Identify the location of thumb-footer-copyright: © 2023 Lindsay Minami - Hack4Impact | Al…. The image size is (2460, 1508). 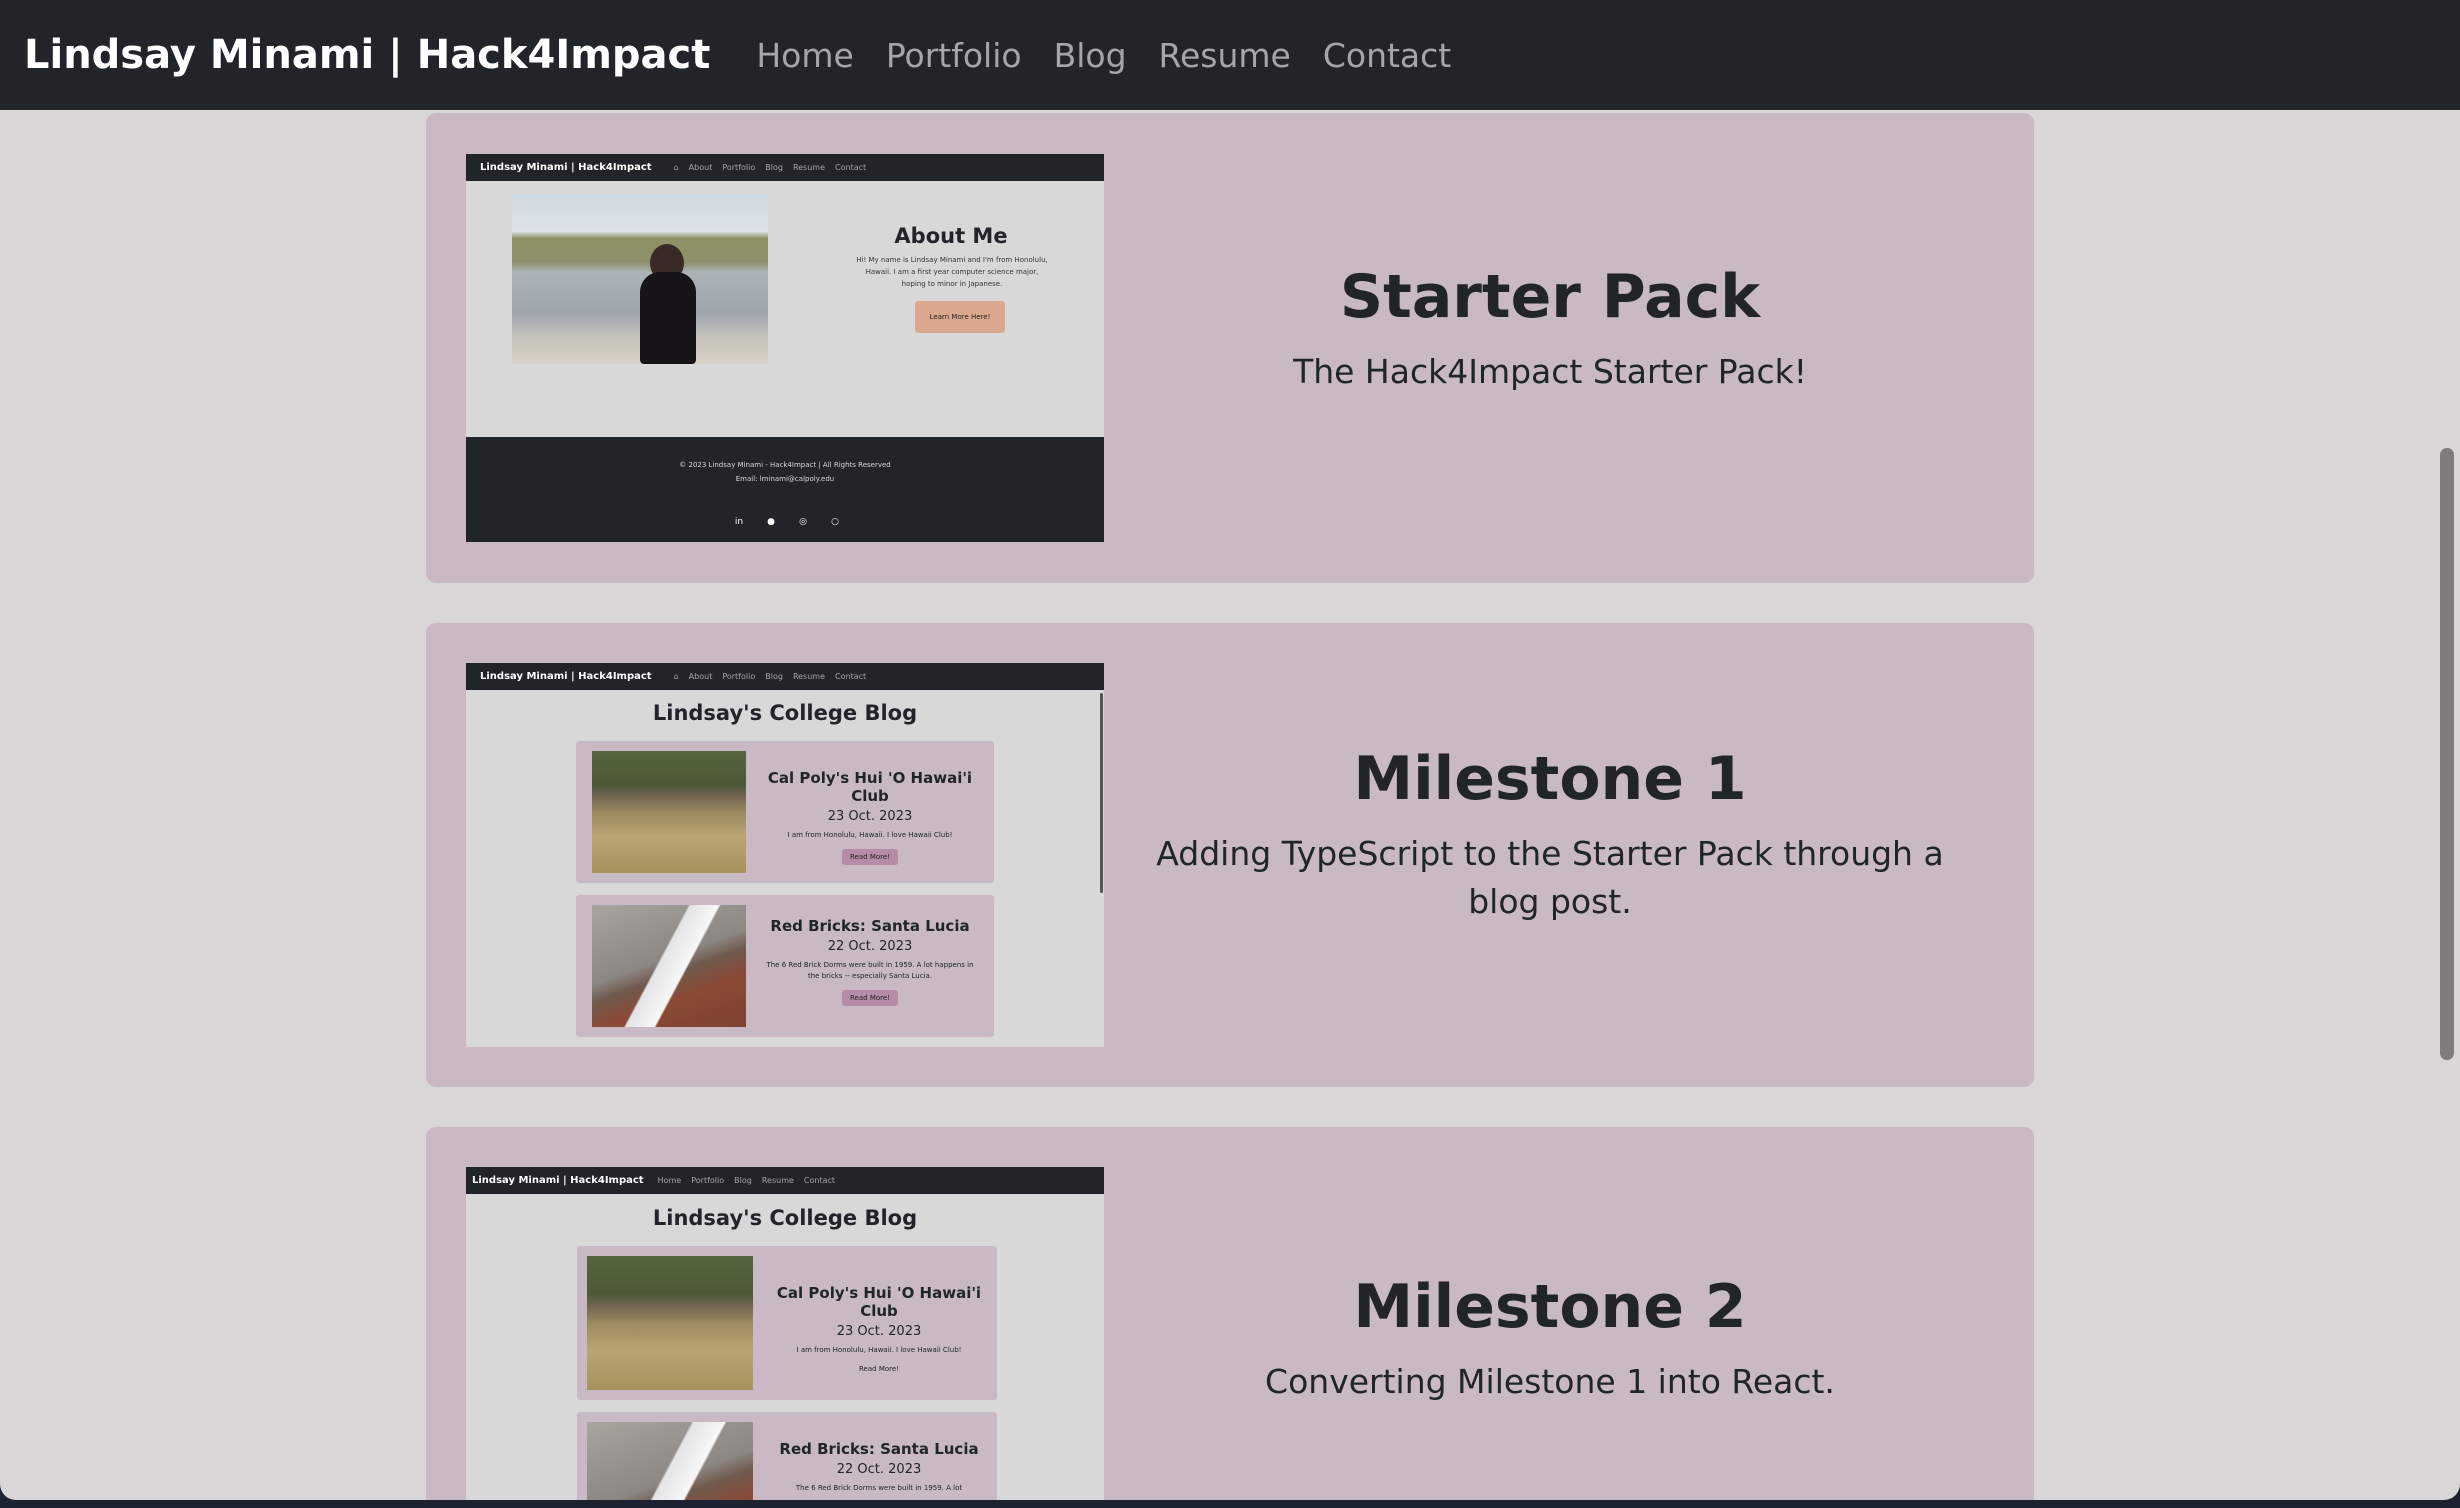
(785, 465).